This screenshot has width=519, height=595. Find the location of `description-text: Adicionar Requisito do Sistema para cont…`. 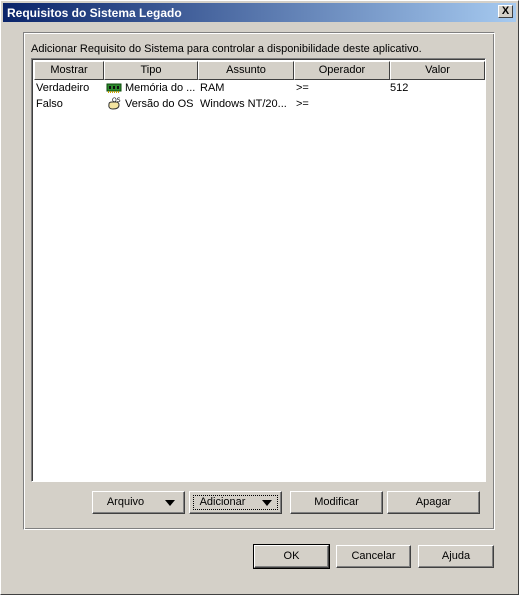

description-text: Adicionar Requisito do Sistema para cont… is located at coordinates (226, 49).